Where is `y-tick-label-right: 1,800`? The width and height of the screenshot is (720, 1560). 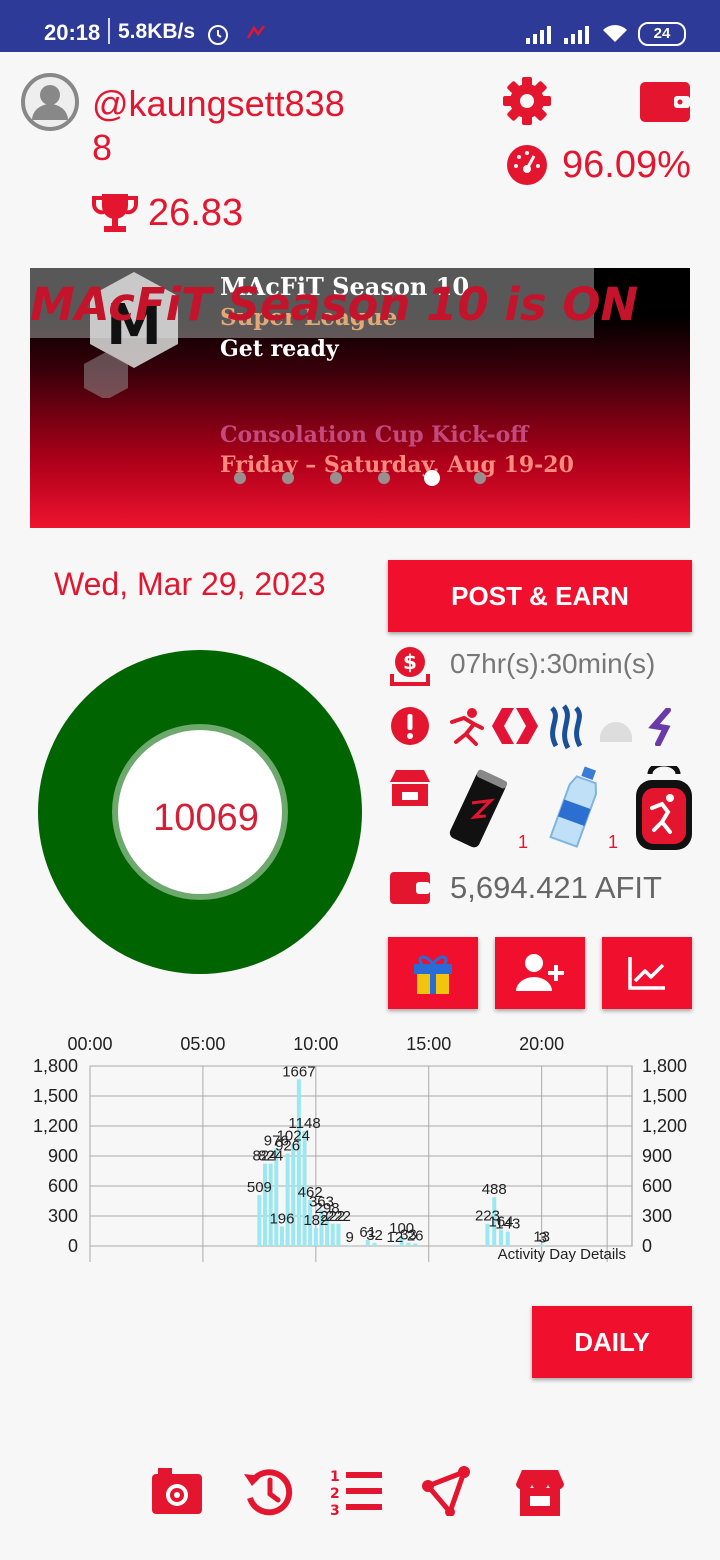
y-tick-label-right: 1,800 is located at coordinates (664, 1066).